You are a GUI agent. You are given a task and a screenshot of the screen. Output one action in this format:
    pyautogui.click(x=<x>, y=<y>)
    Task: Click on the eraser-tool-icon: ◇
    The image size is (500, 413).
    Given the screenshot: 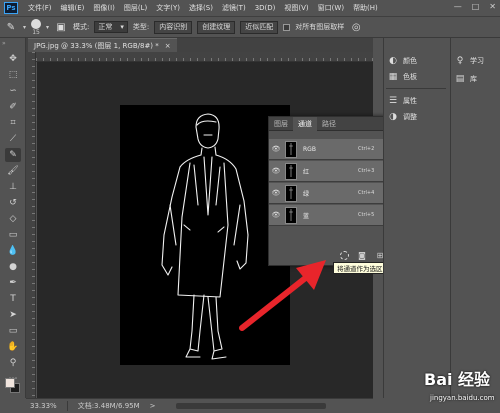 What is the action you would take?
    pyautogui.click(x=13, y=219)
    